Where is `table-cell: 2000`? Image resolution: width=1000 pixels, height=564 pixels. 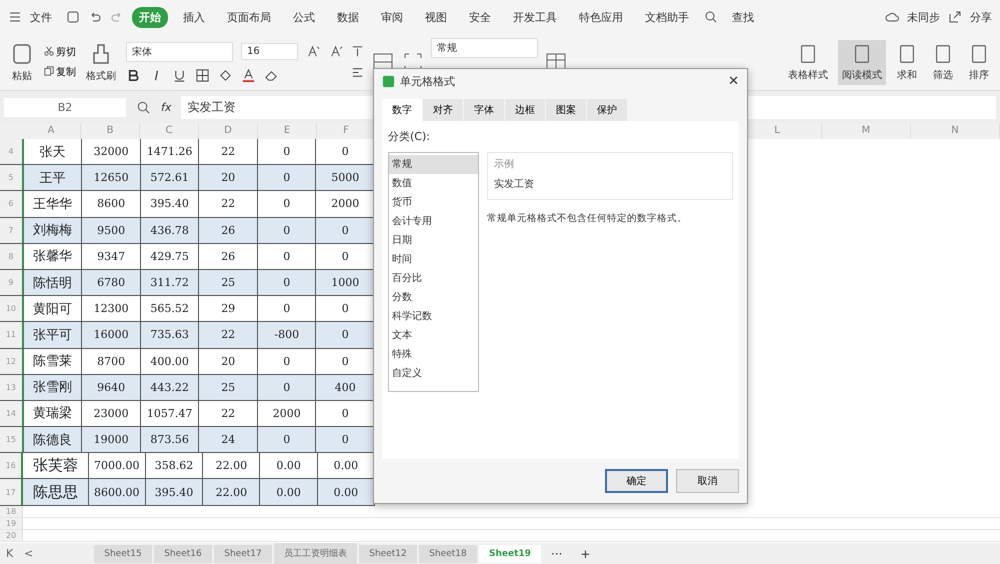
table-cell: 2000 is located at coordinates (287, 413).